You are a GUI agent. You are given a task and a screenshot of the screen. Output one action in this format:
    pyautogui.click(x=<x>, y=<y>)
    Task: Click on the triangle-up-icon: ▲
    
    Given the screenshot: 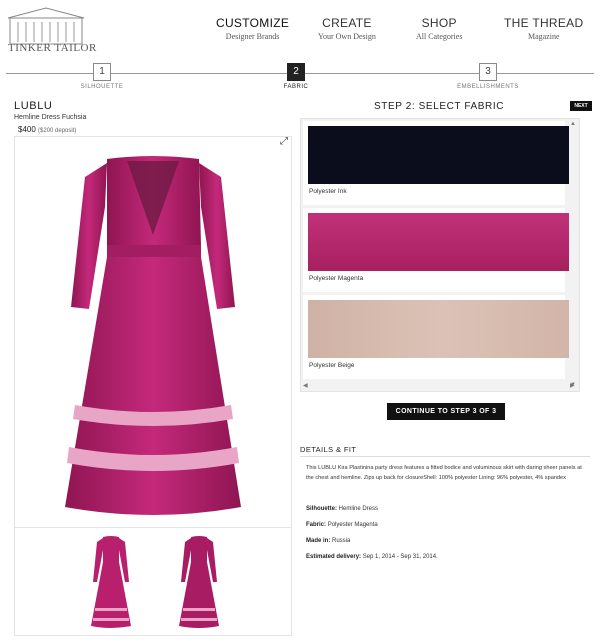 What is the action you would take?
    pyautogui.click(x=573, y=124)
    